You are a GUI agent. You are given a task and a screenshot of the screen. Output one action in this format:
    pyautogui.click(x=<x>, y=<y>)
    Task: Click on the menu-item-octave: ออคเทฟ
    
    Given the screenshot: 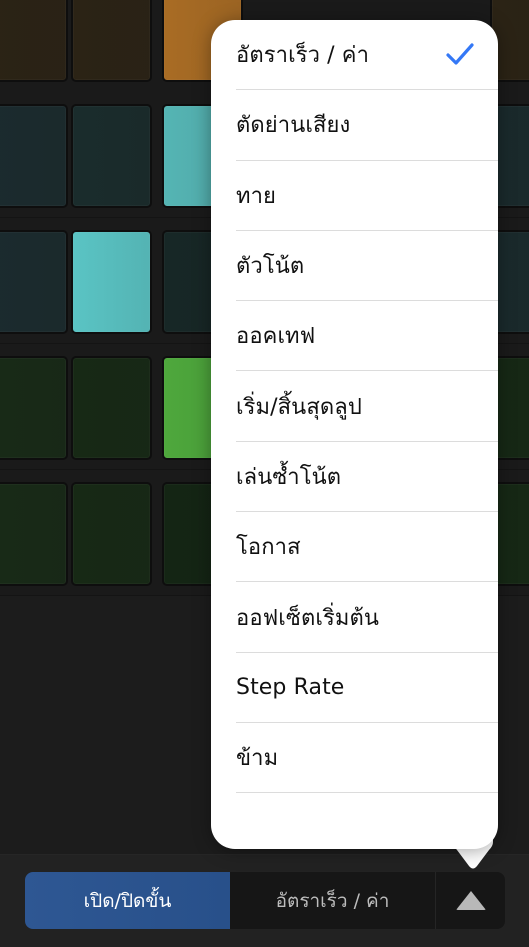 What is the action you would take?
    pyautogui.click(x=367, y=336)
    